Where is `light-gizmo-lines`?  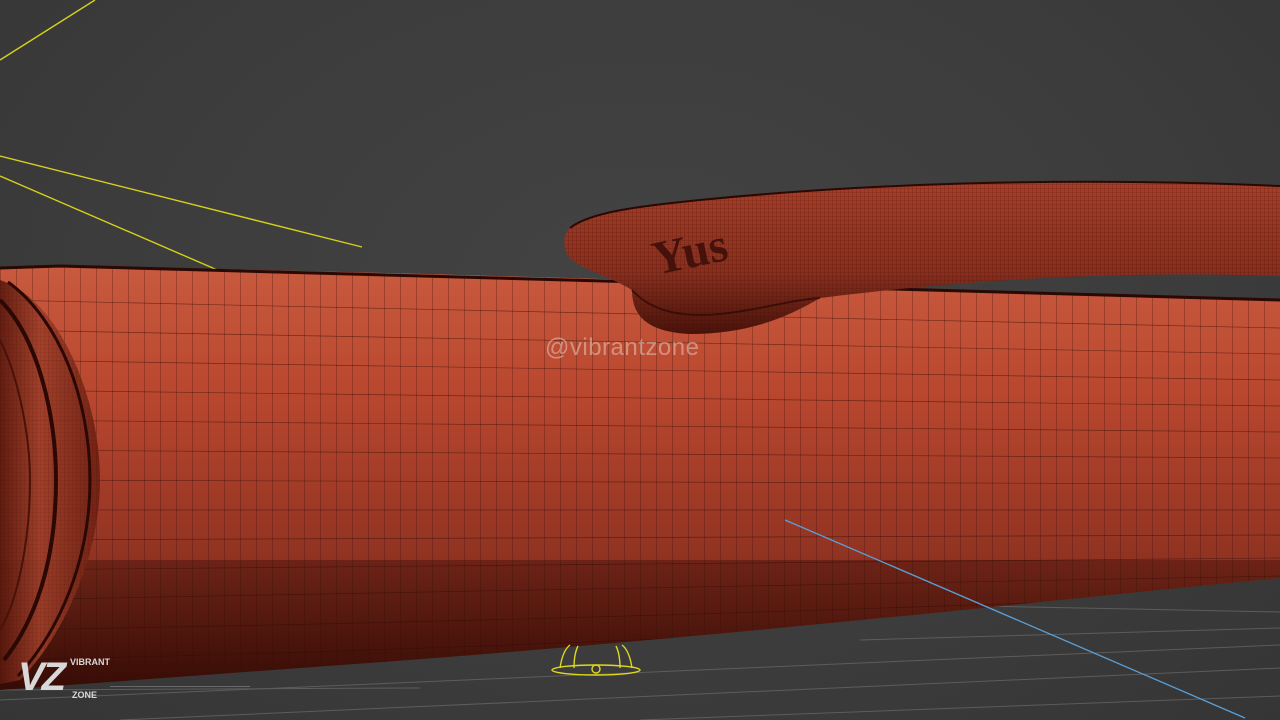
light-gizmo-lines is located at coordinates (181, 136).